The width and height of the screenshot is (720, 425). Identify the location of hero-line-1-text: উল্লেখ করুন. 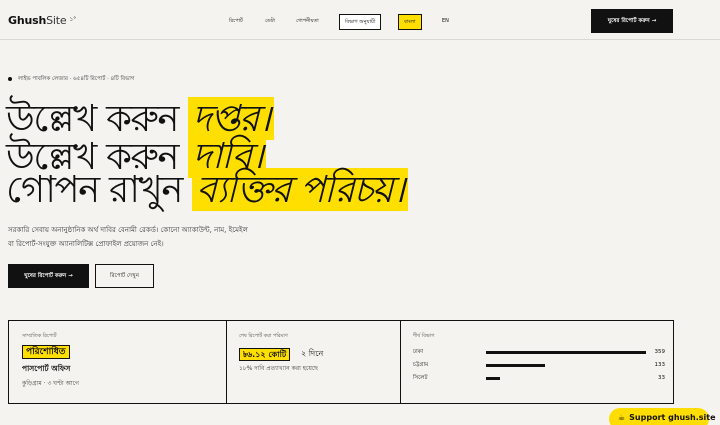
(92, 118).